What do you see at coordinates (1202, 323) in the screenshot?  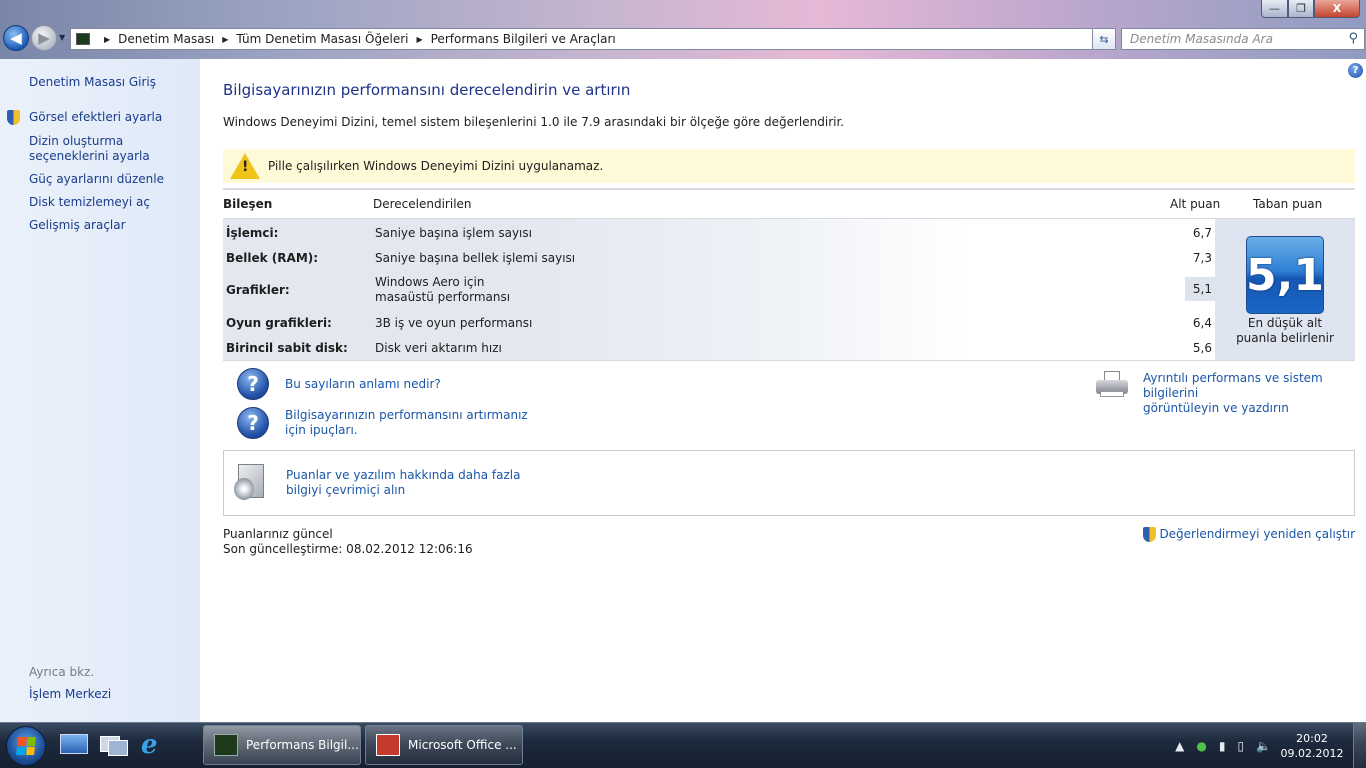 I see `table-row-gaming-score: 6,4` at bounding box center [1202, 323].